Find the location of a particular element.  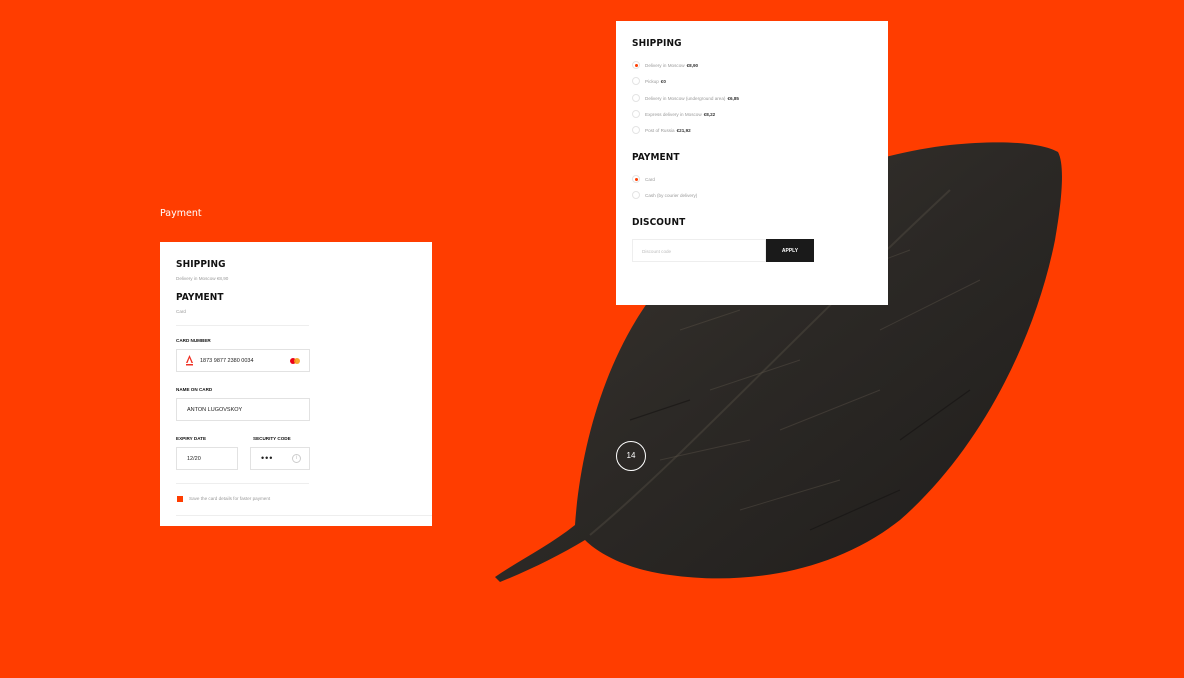

shipping-option-label: Delivery in Moscow (underground area) is located at coordinates (685, 98).